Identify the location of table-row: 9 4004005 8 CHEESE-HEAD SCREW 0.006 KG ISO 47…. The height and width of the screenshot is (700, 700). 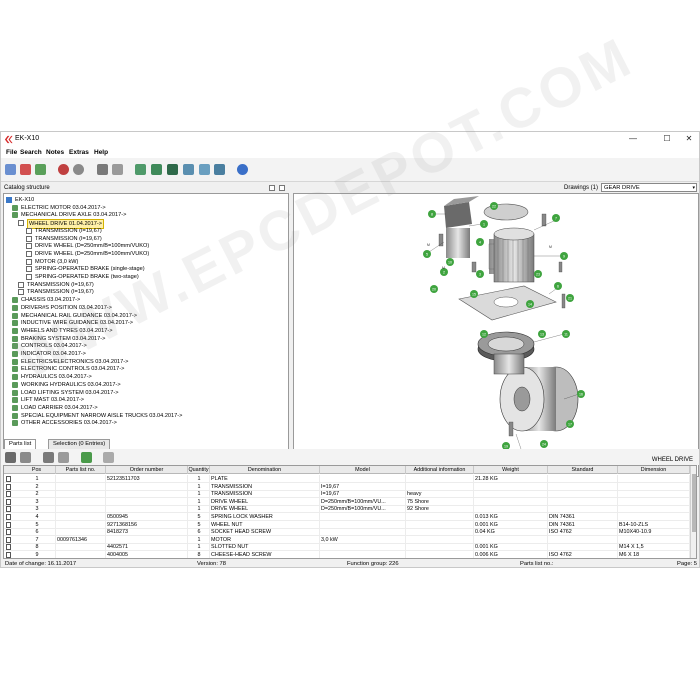
(348, 554).